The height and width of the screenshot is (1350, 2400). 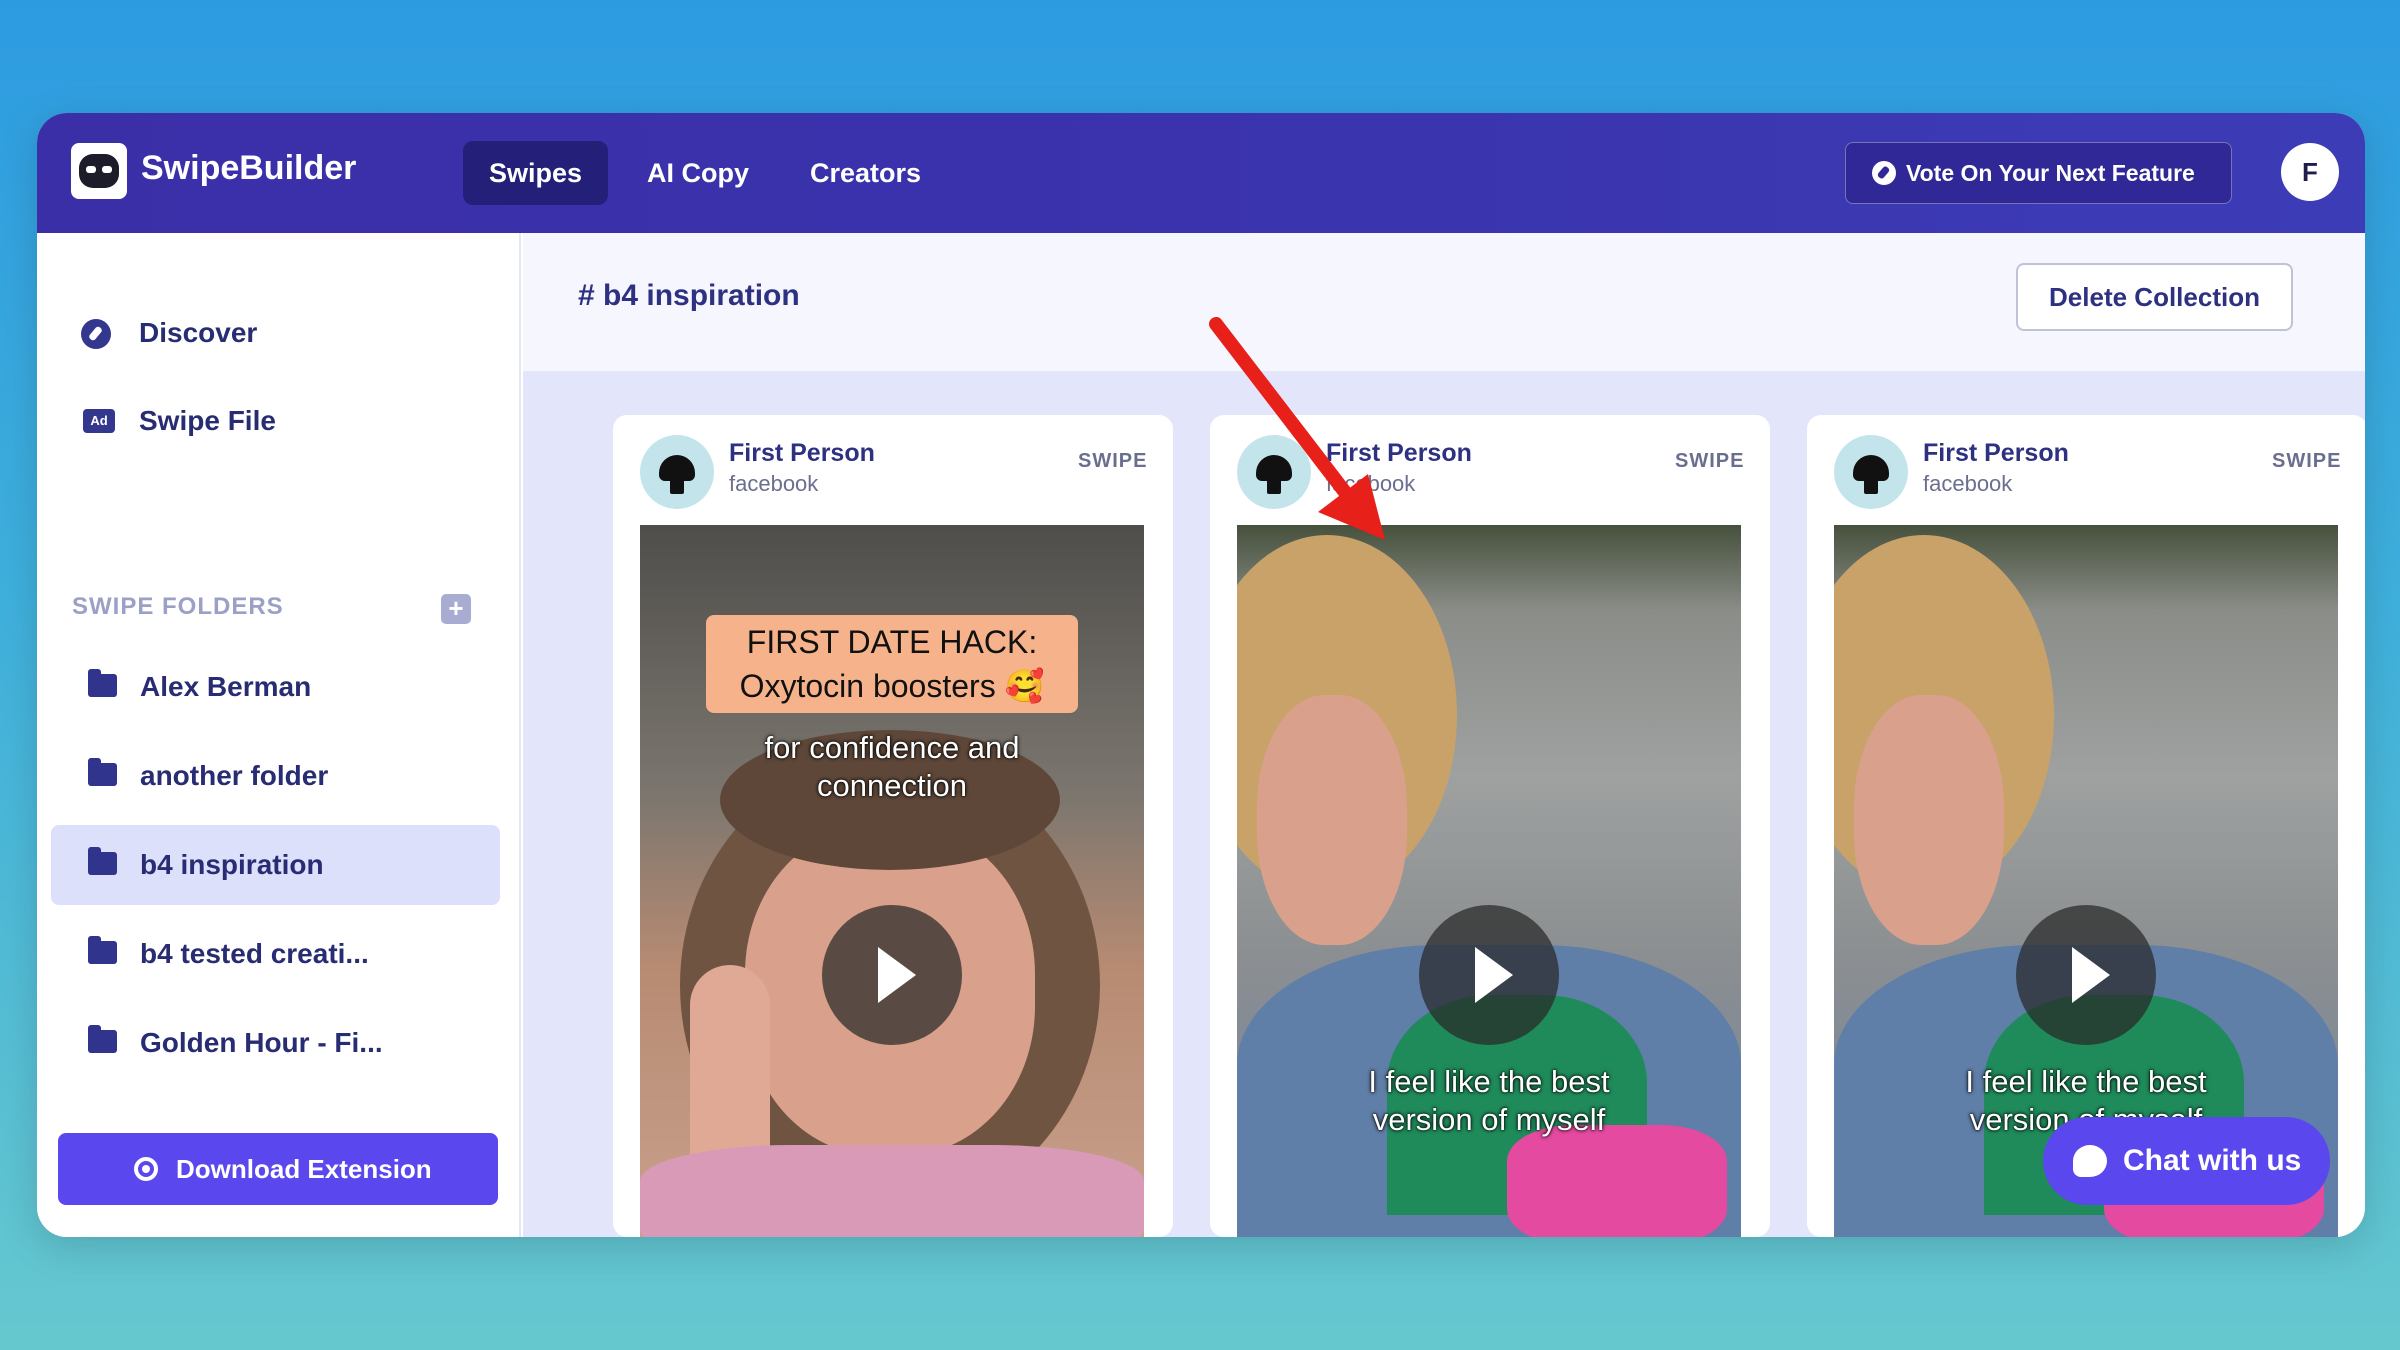 I want to click on video-caption: I feel like the best version of myself, so click(x=1489, y=1101).